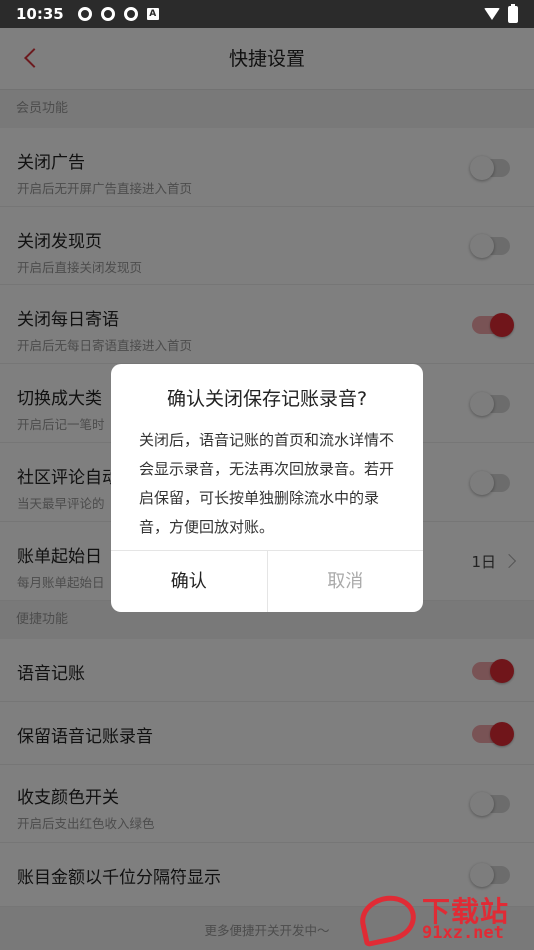 The width and height of the screenshot is (534, 950). What do you see at coordinates (40, 14) in the screenshot?
I see `status-time: 10:35` at bounding box center [40, 14].